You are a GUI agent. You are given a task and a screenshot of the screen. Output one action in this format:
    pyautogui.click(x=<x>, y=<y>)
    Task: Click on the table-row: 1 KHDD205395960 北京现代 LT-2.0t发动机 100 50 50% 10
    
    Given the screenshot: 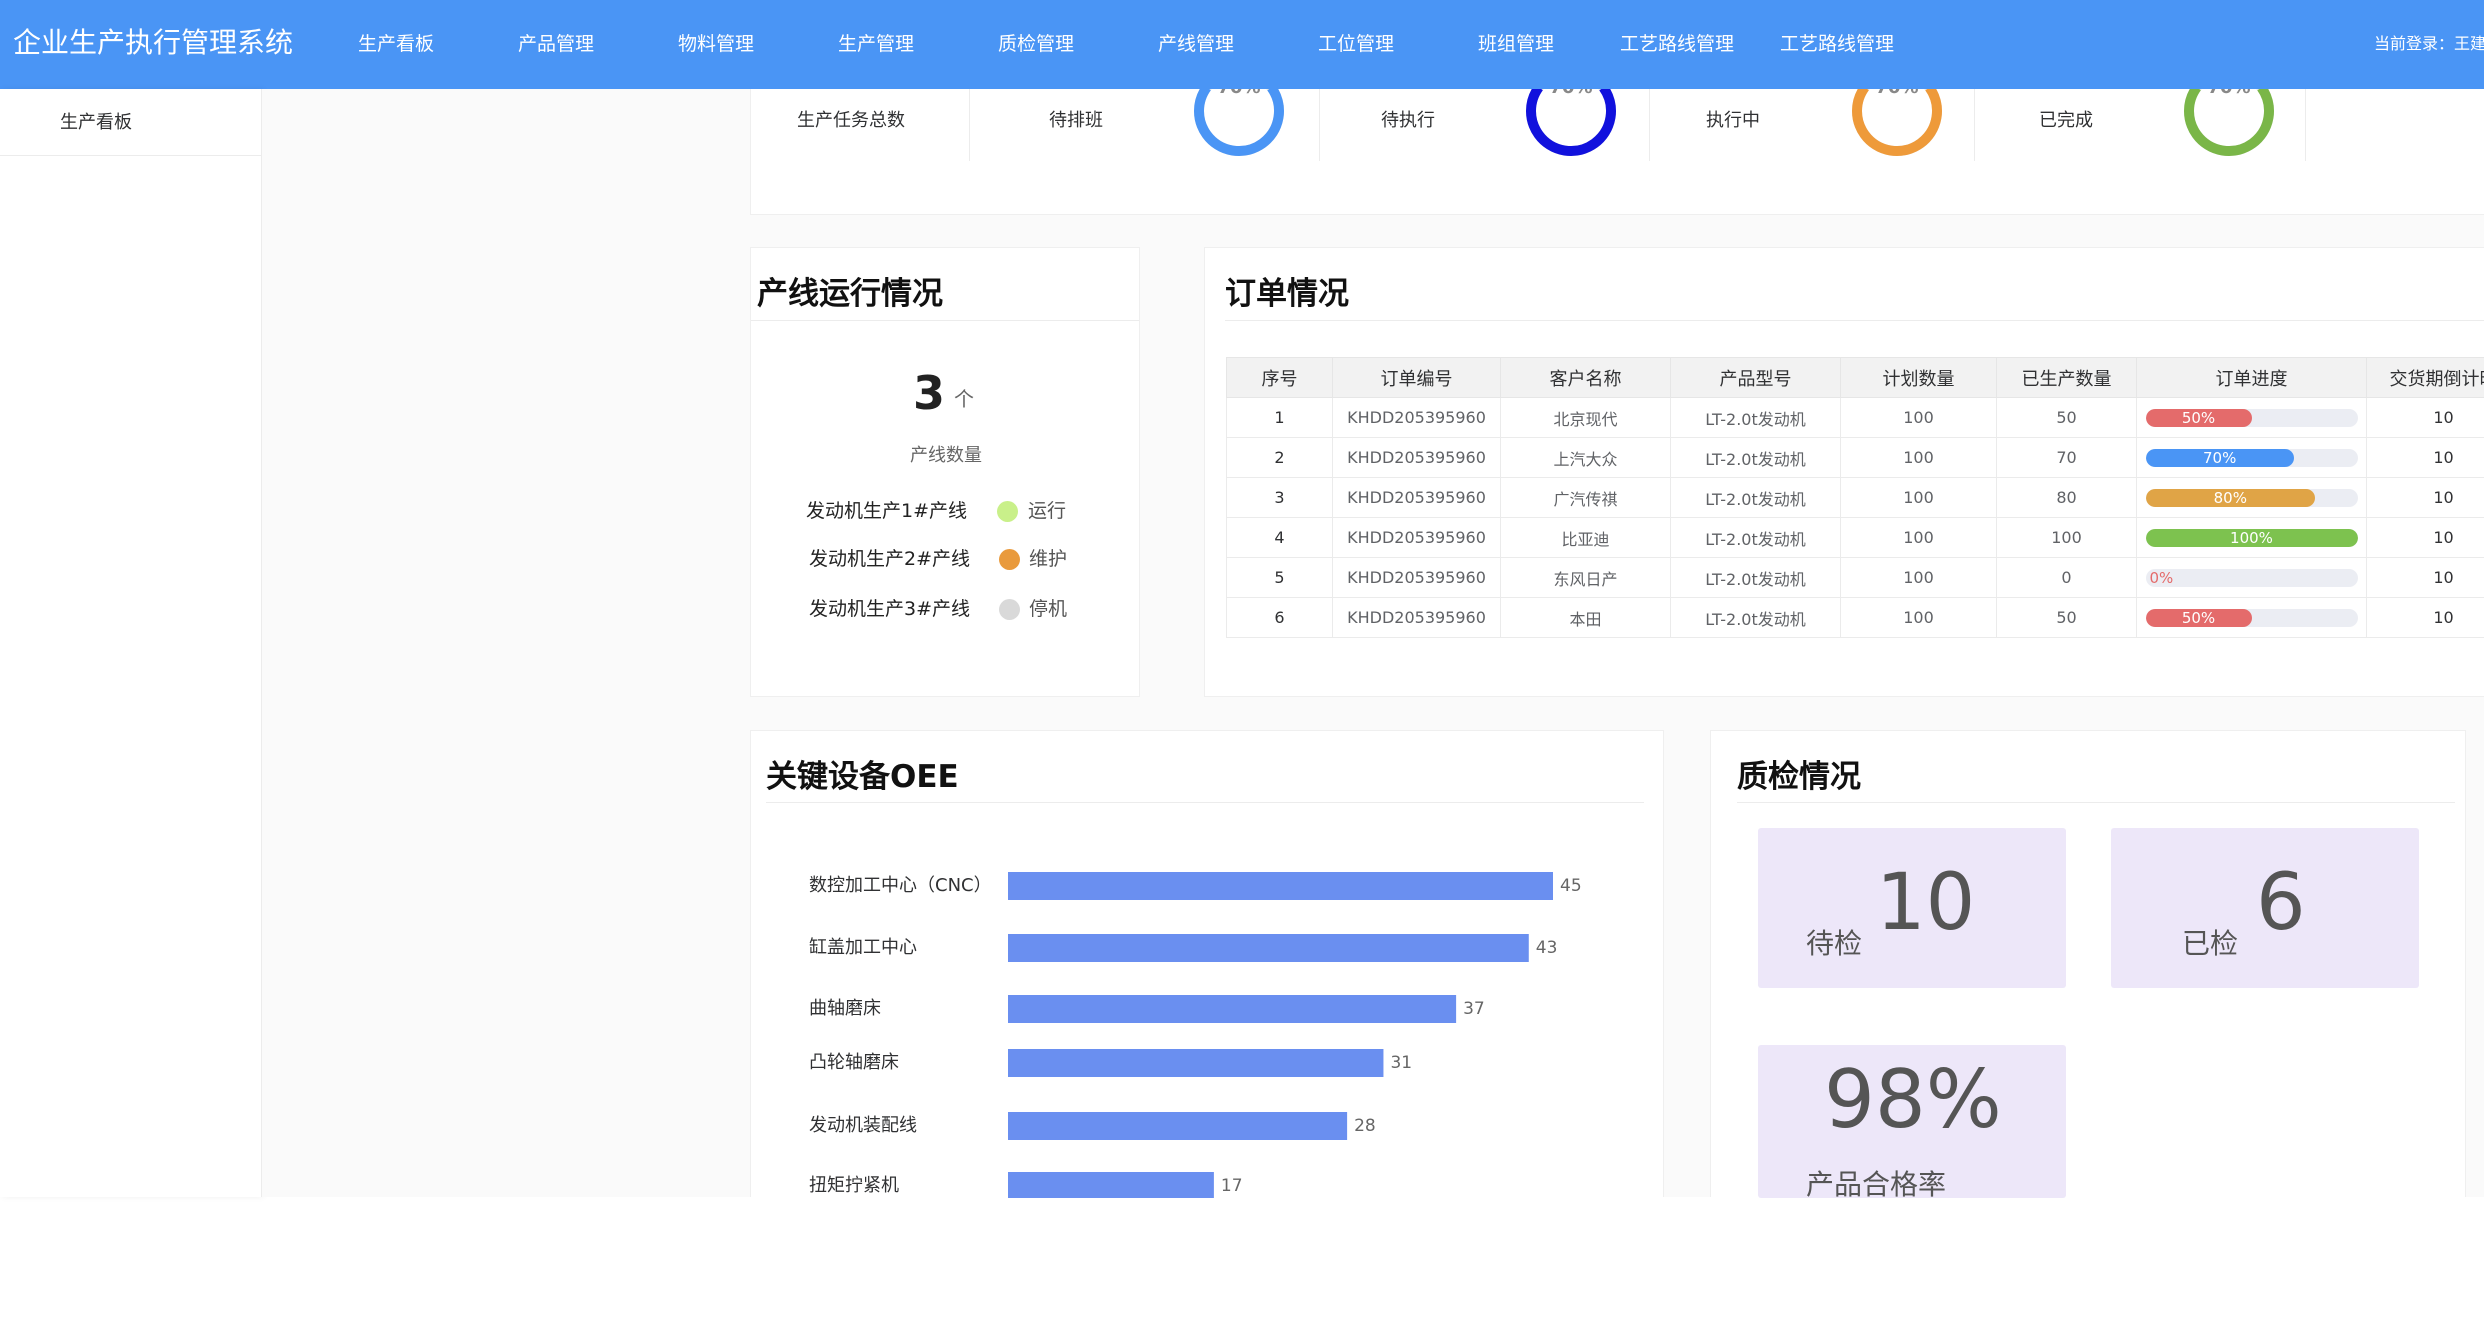 What is the action you would take?
    pyautogui.click(x=1855, y=417)
    